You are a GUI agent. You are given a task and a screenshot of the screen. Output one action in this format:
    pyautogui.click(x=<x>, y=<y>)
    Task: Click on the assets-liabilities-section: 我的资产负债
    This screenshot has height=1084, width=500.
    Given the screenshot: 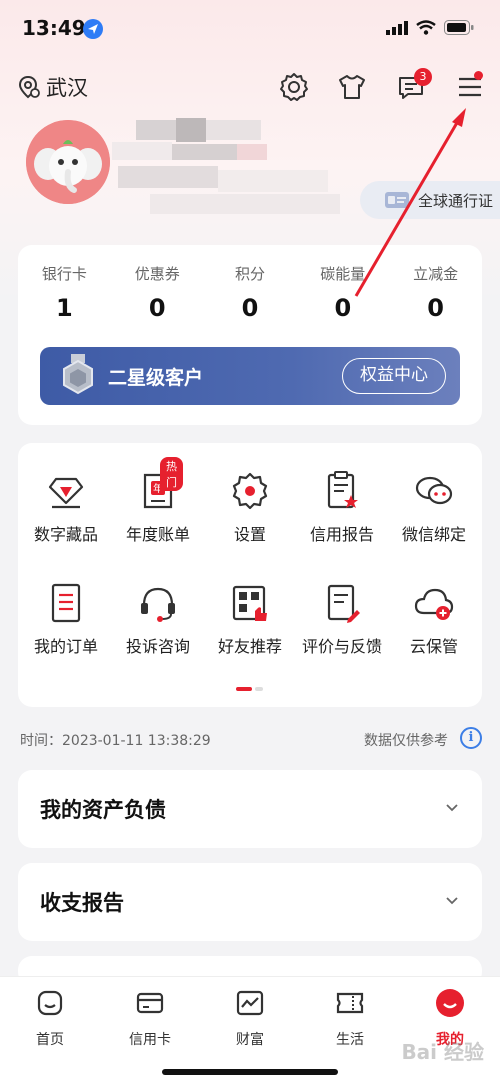 What is the action you would take?
    pyautogui.click(x=250, y=809)
    